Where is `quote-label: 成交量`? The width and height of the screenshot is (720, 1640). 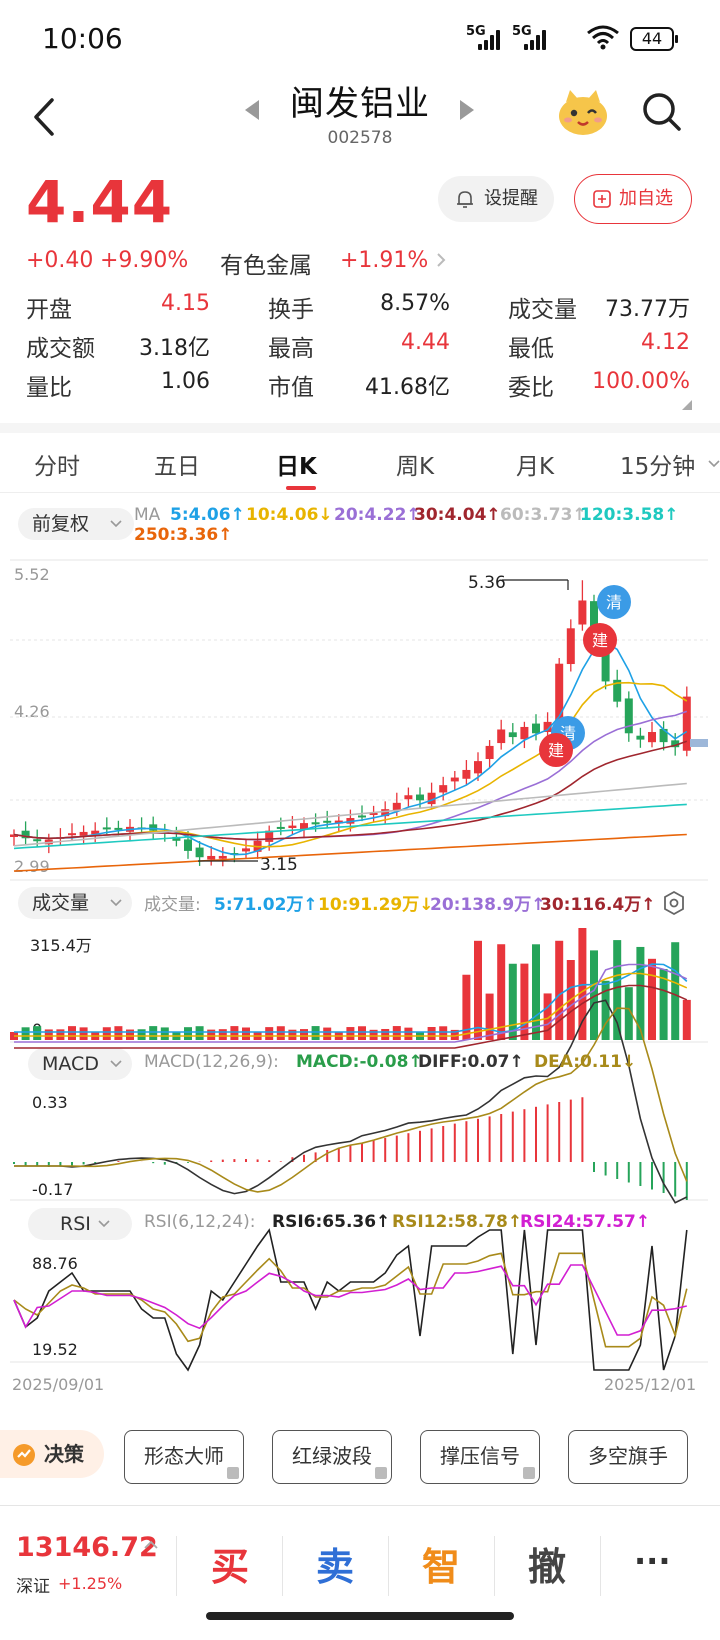 quote-label: 成交量 is located at coordinates (542, 310).